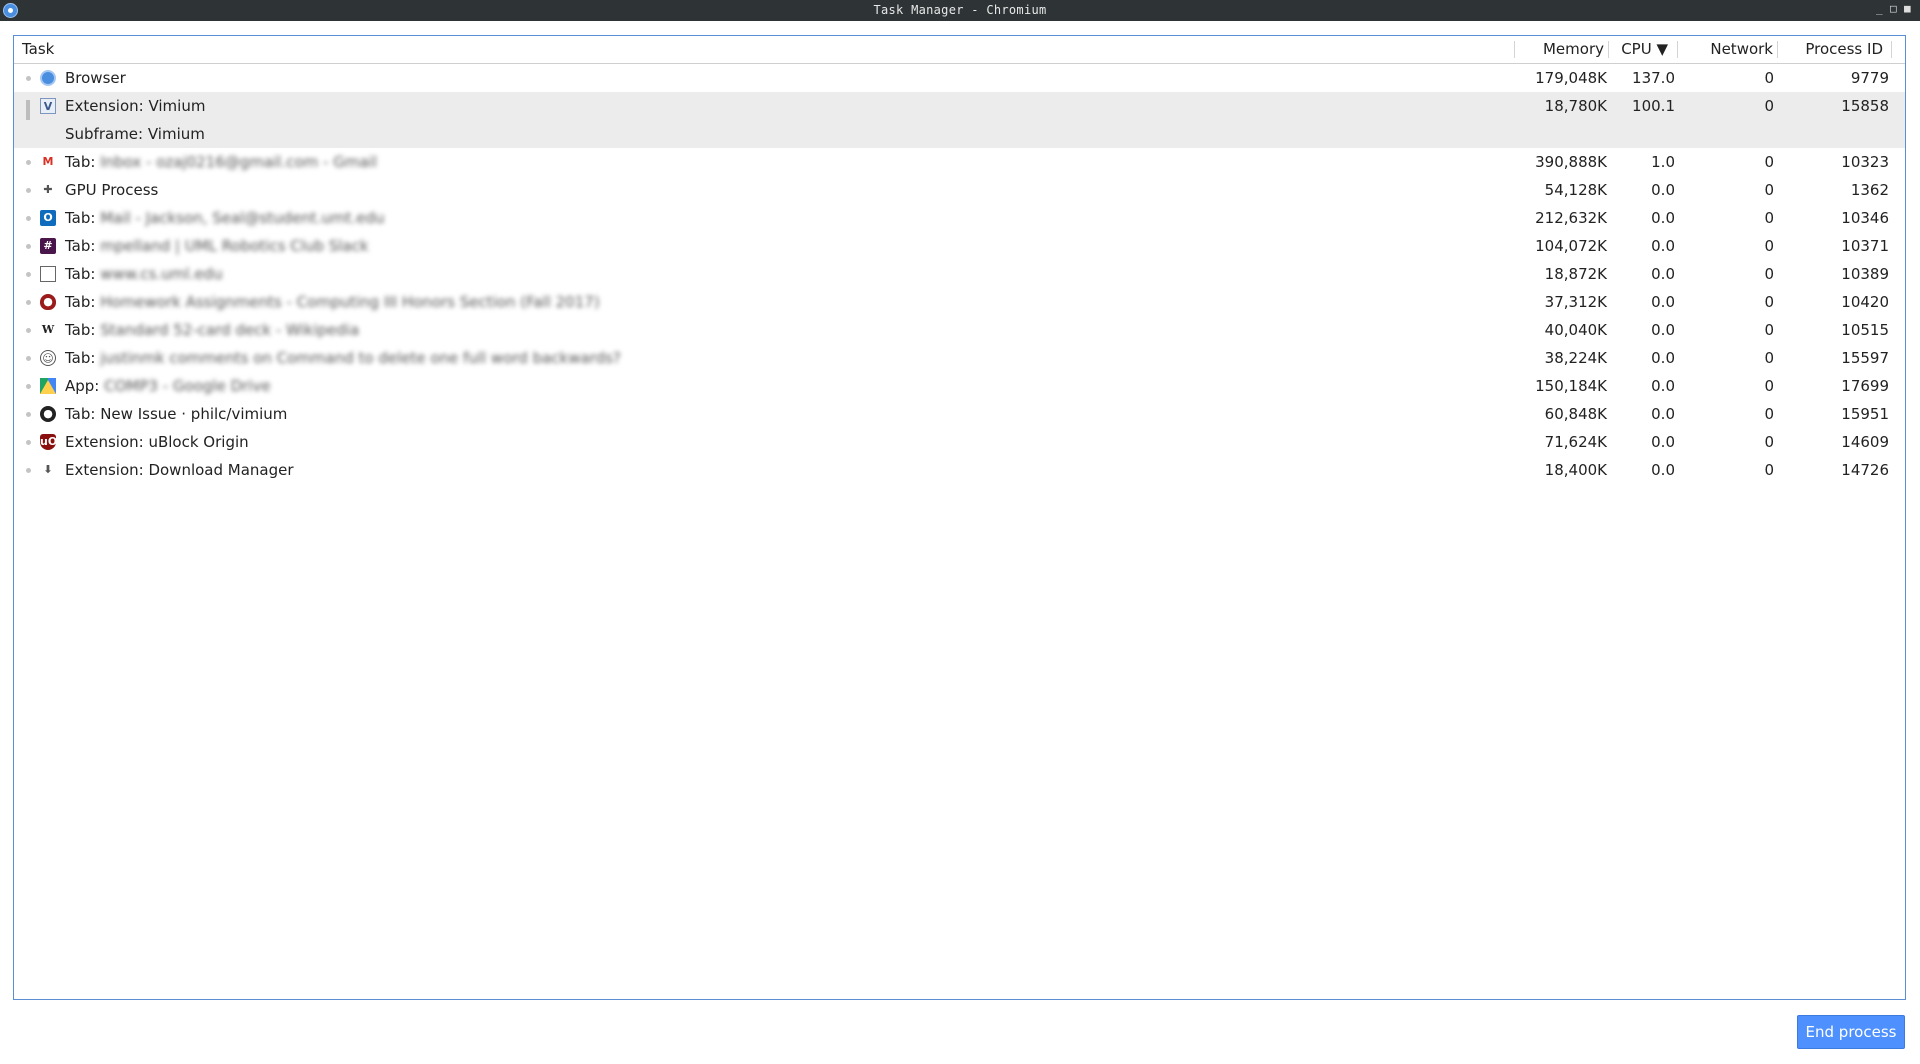  I want to click on task-name: Tab: Standard 52-card deck - Wikipedia, so click(212, 330).